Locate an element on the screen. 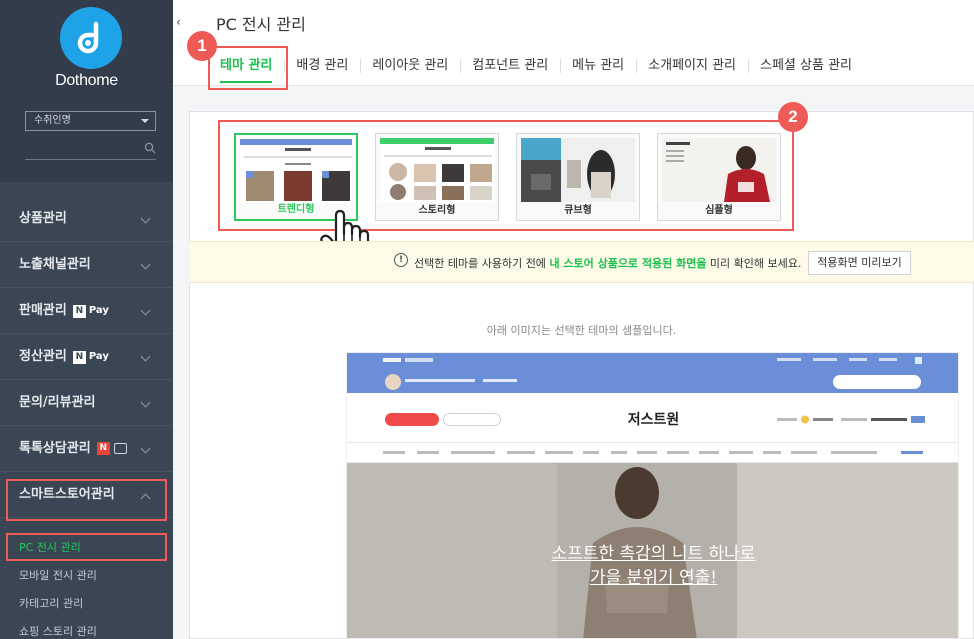 Image resolution: width=974 pixels, height=639 pixels. sidebar-item-reviews: 문의/리뷰관리 is located at coordinates (86, 403).